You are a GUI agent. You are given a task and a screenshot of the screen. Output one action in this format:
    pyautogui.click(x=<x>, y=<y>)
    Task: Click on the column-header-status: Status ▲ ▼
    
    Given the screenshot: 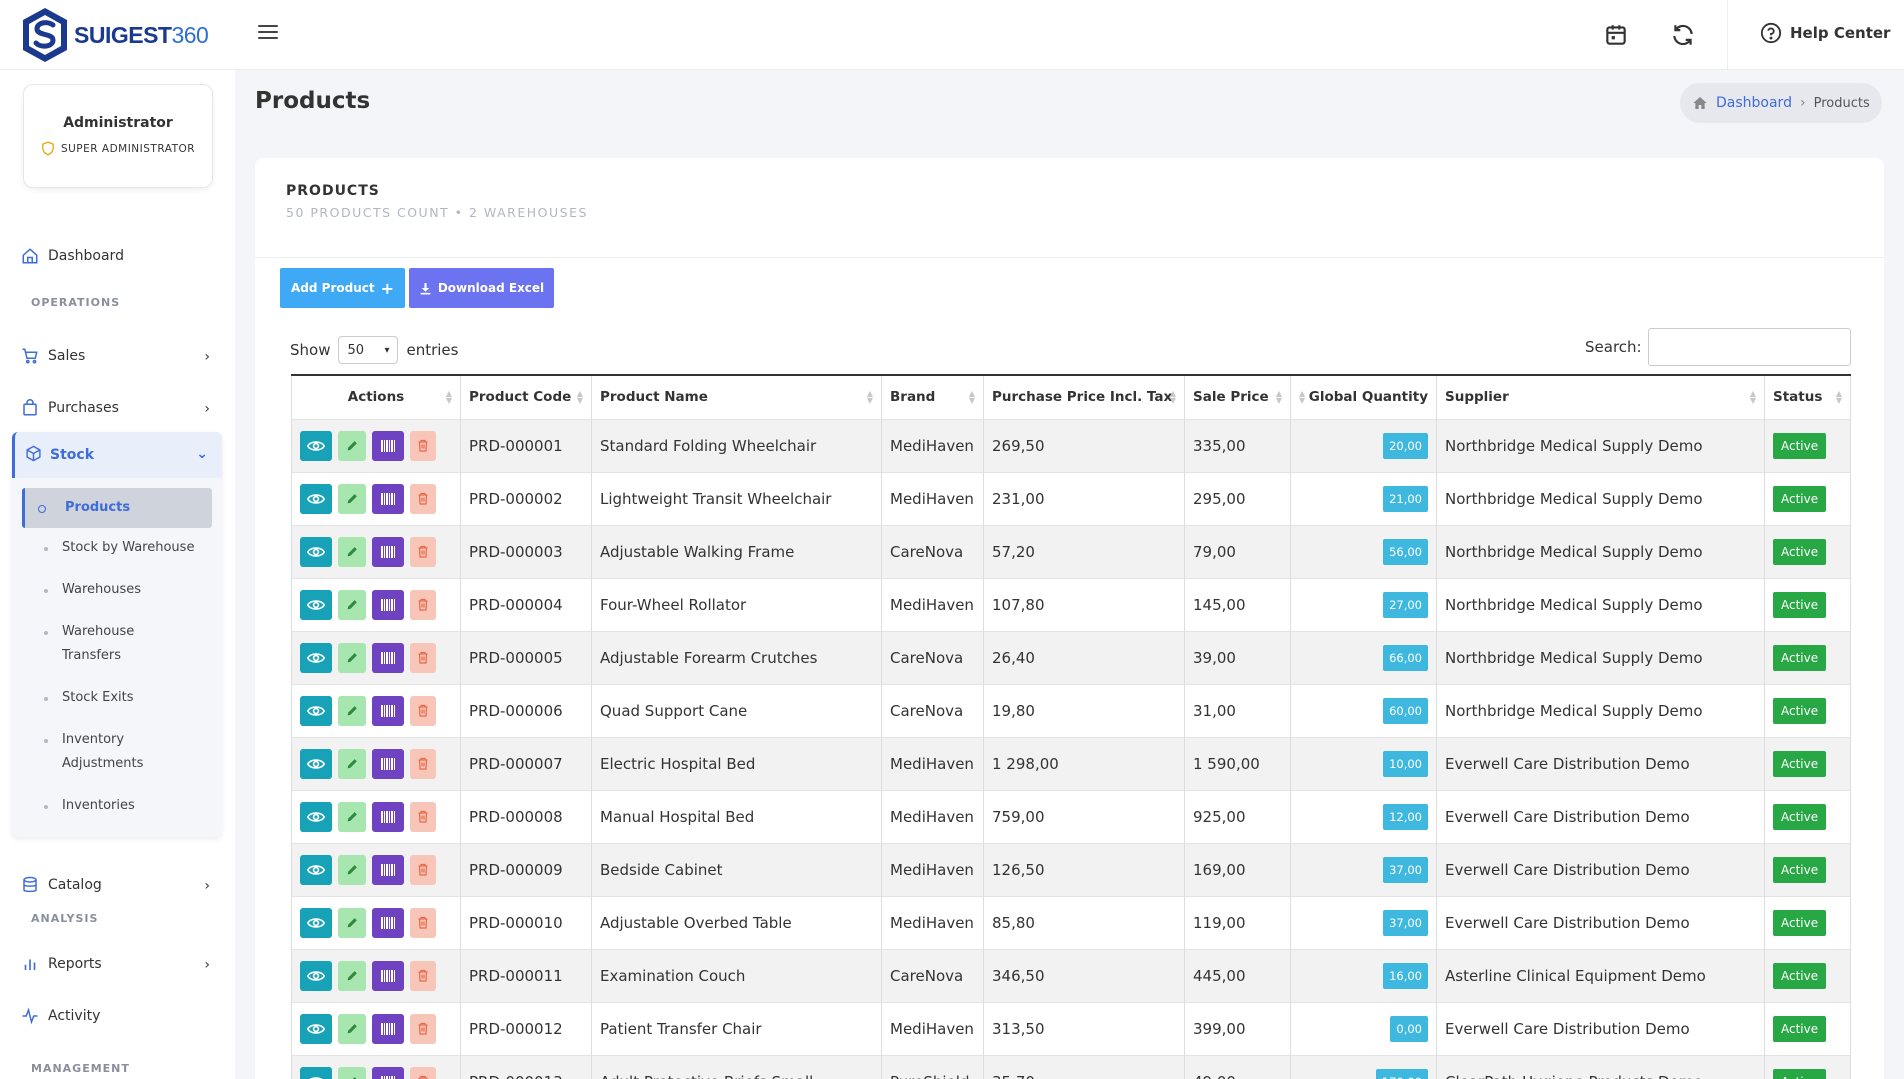 What is the action you would take?
    pyautogui.click(x=1807, y=396)
    